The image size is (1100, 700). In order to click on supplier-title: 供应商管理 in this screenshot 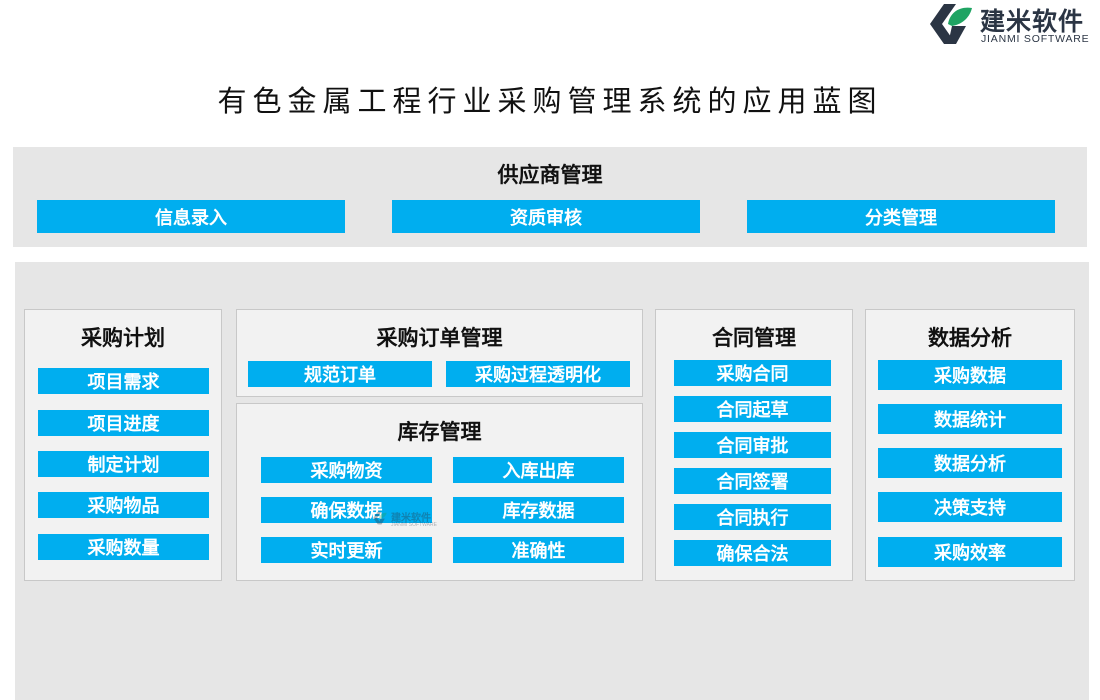, I will do `click(550, 174)`.